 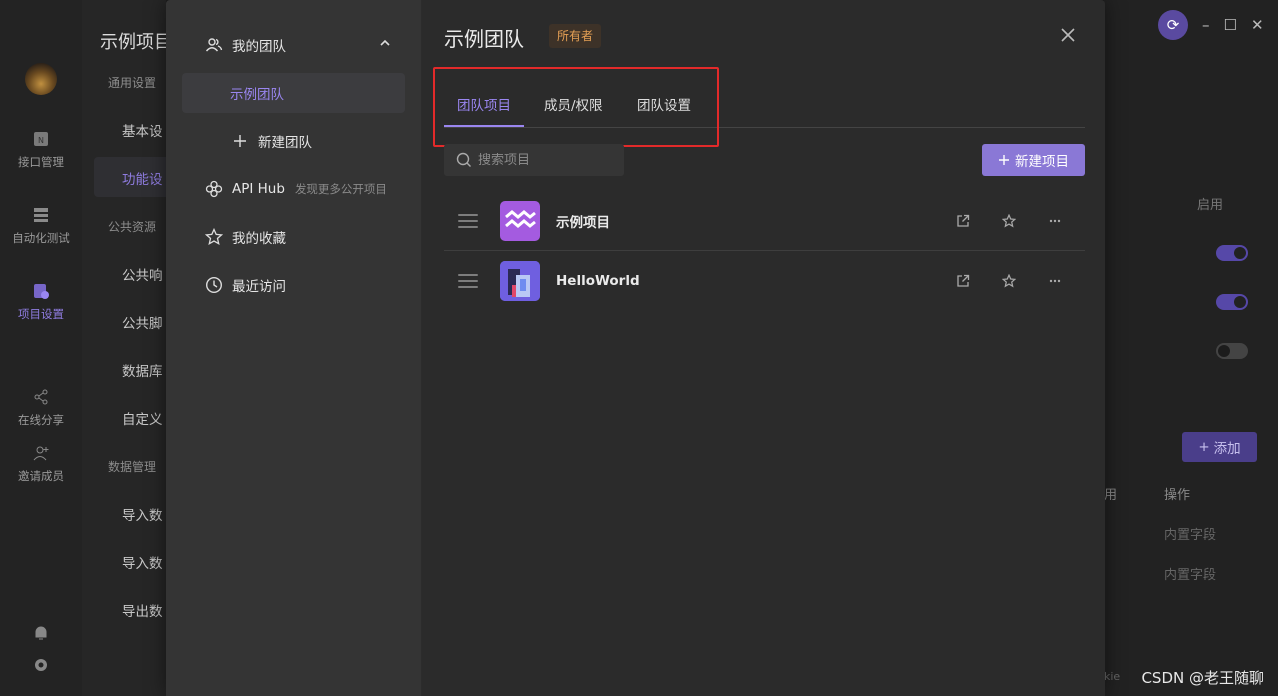 What do you see at coordinates (214, 285) in the screenshot?
I see `clock-icon` at bounding box center [214, 285].